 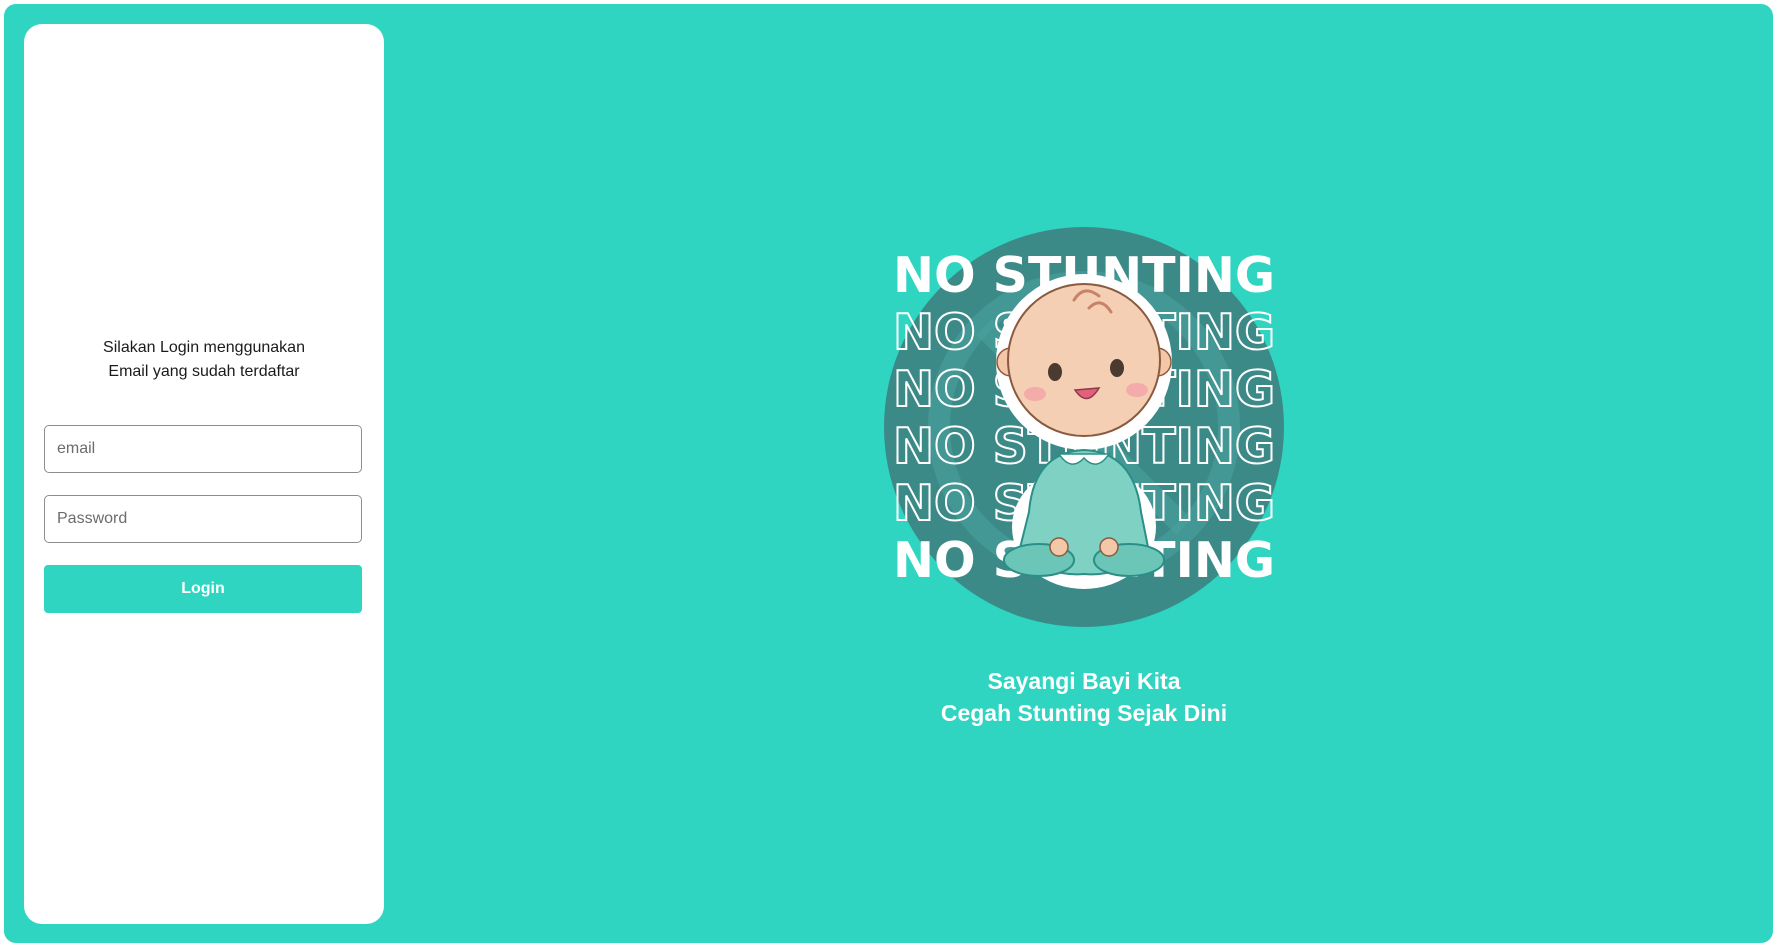 I want to click on login-button: Login, so click(x=203, y=589).